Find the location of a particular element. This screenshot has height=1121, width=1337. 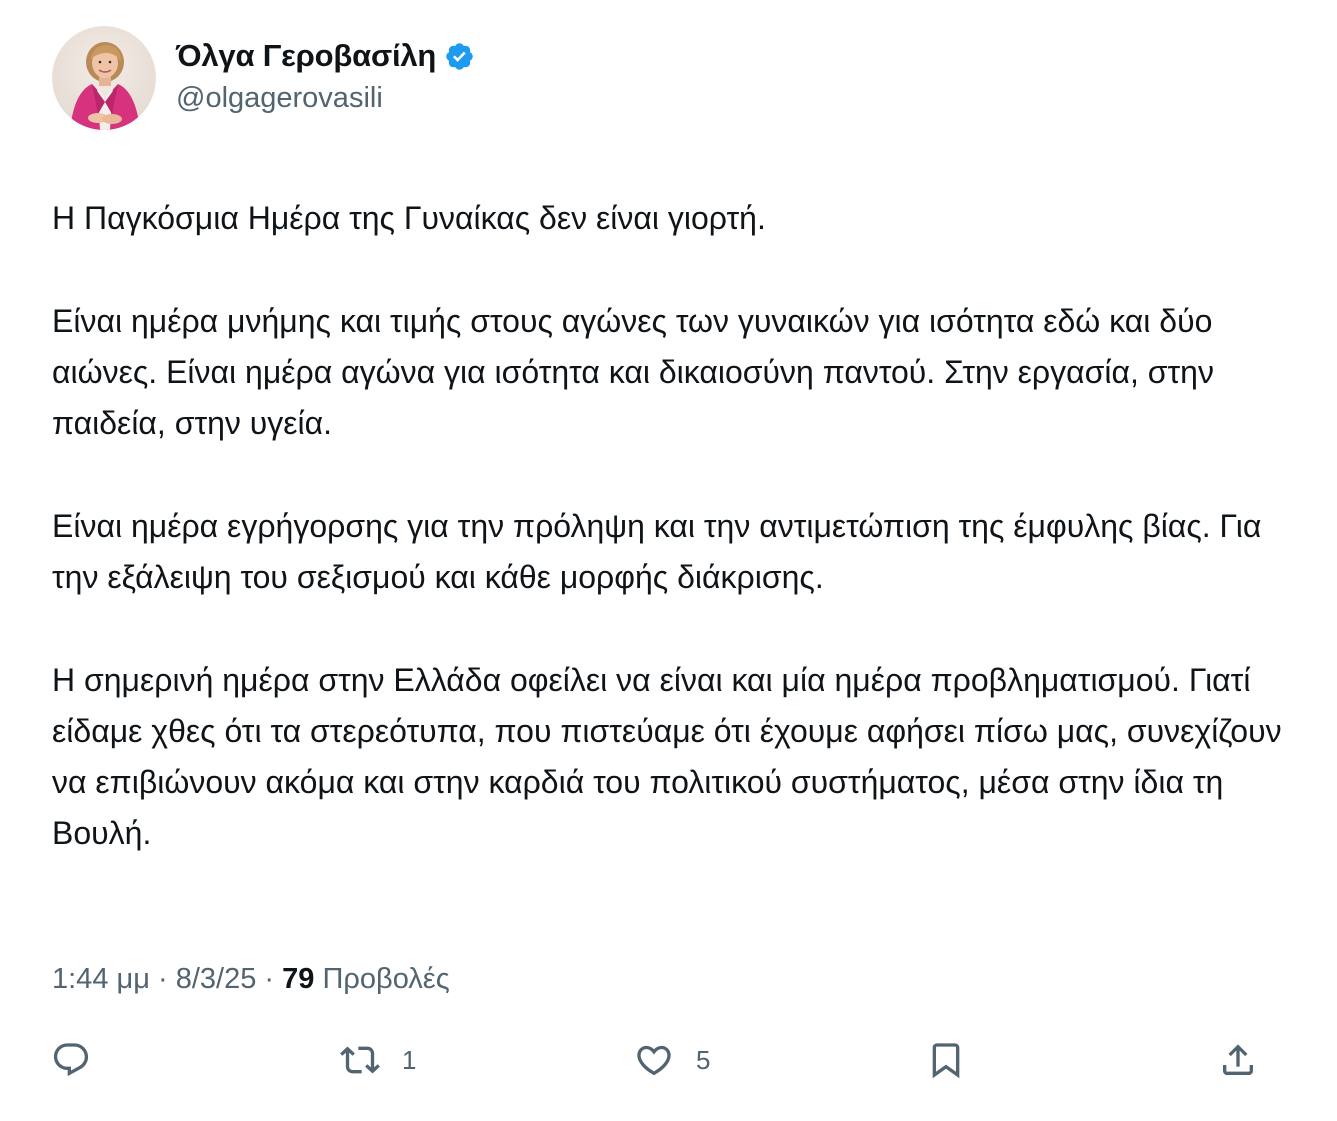

retweet-button: 1 is located at coordinates (378, 1060).